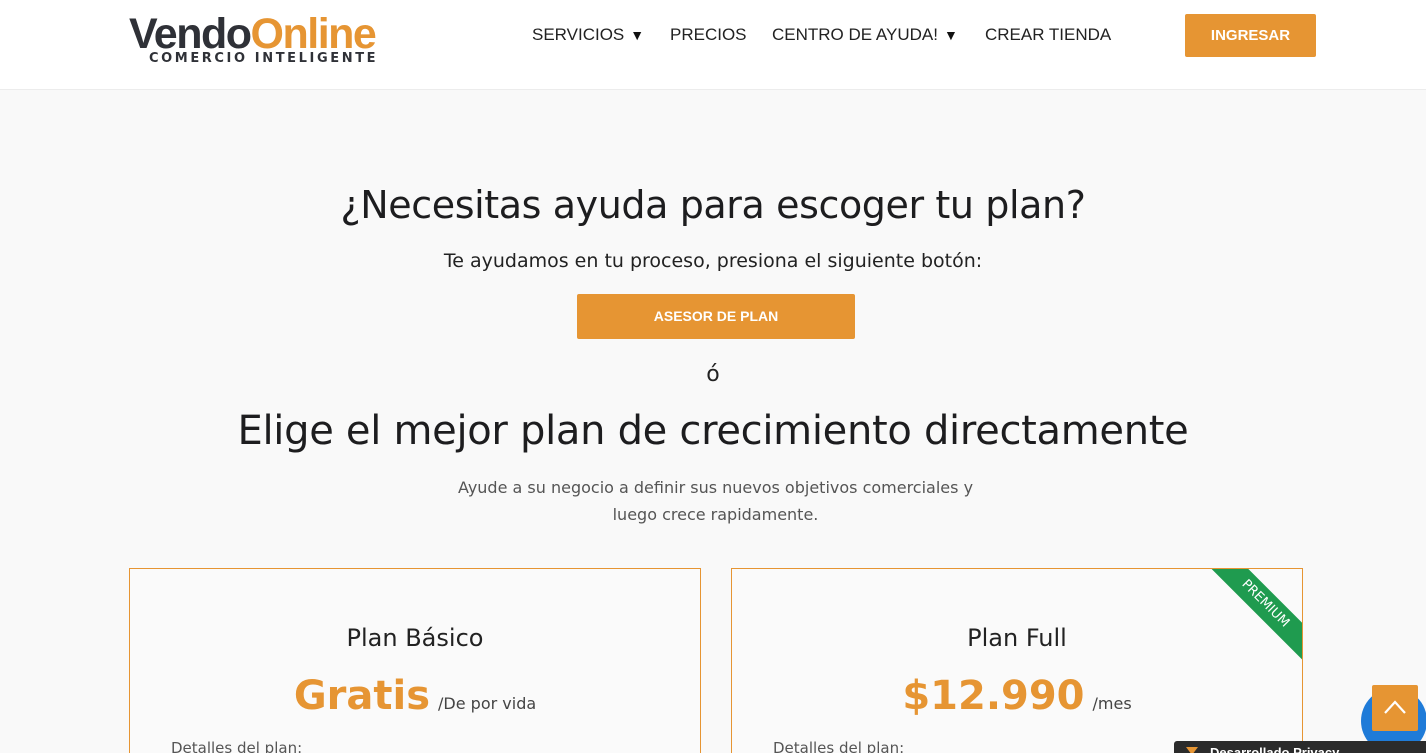 The image size is (1426, 753). I want to click on cookie-bar-text: Desarrollado Privacy, so click(1275, 749).